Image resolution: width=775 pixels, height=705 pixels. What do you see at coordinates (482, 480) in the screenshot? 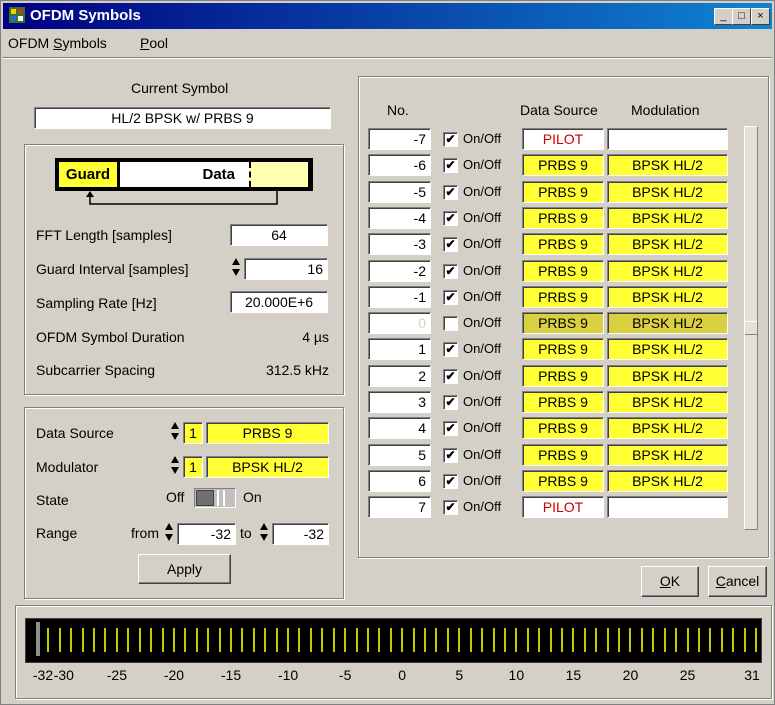
I see `onoff-label: On/Off` at bounding box center [482, 480].